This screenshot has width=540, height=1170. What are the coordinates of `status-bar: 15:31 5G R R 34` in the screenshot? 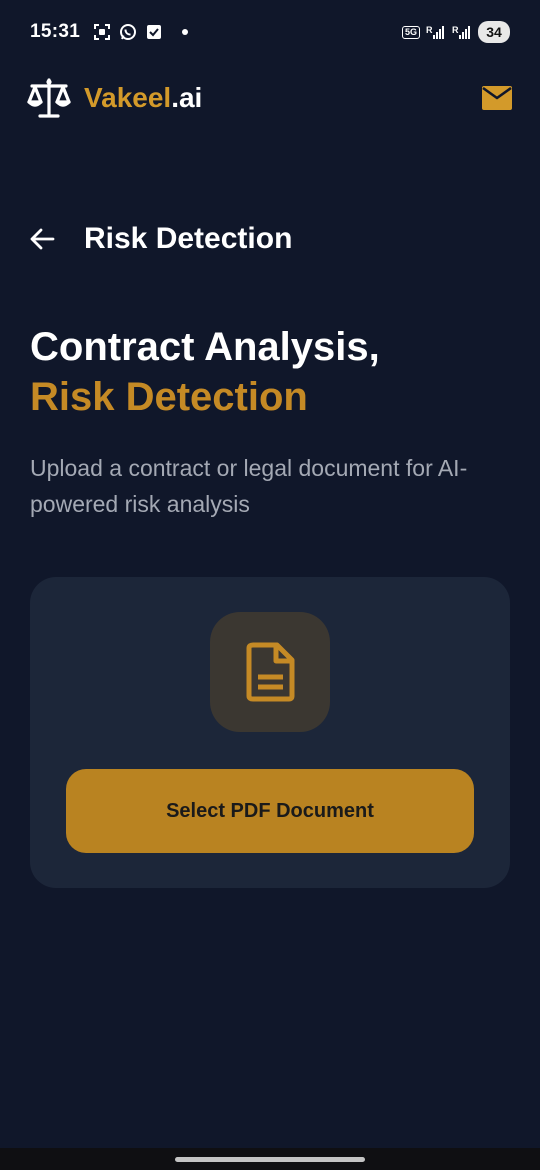 It's located at (270, 32).